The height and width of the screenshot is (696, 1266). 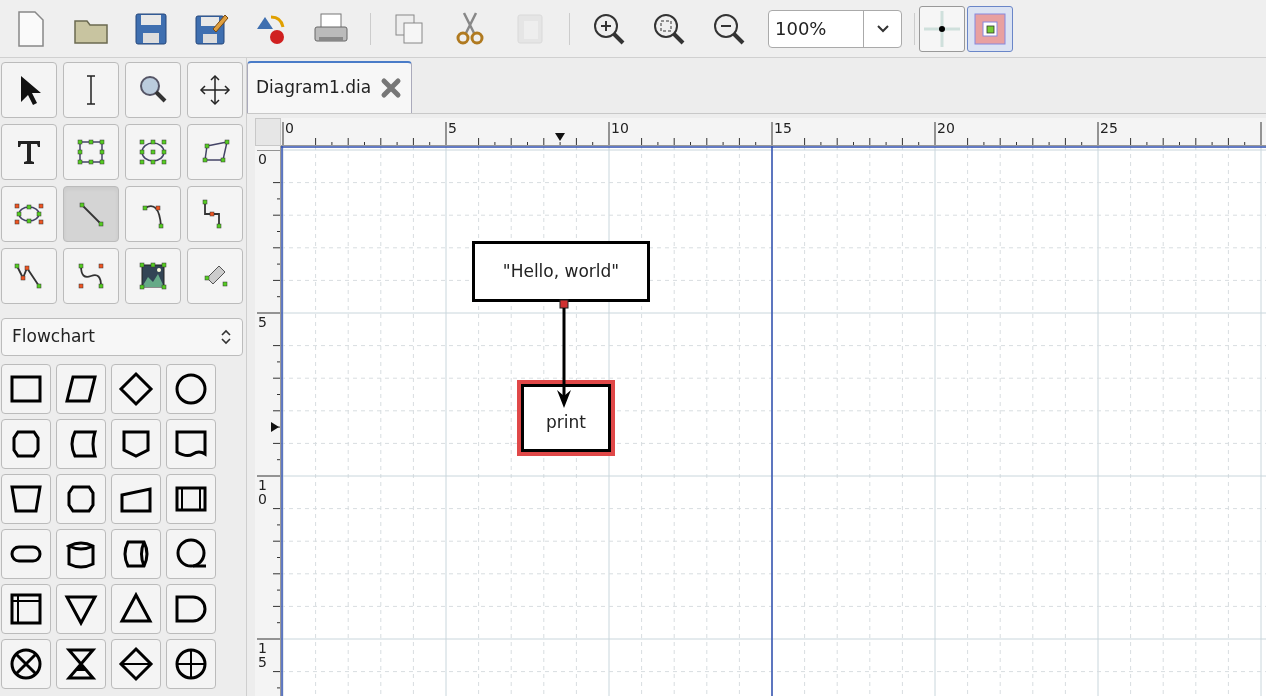 What do you see at coordinates (191, 499) in the screenshot?
I see `predefined-shape-button` at bounding box center [191, 499].